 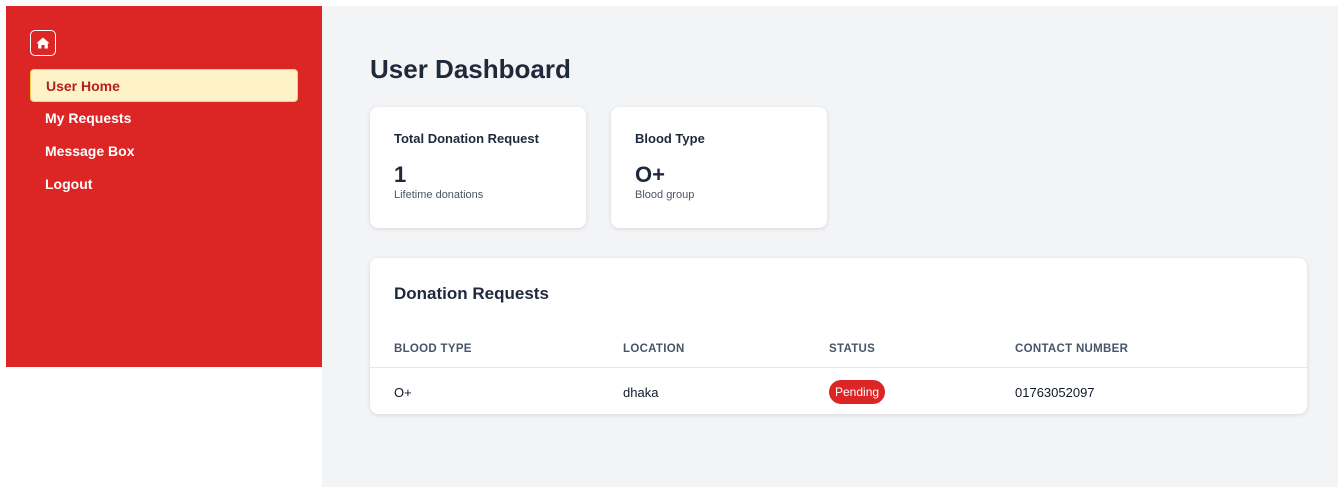 I want to click on cell-location: dhaka, so click(x=641, y=392).